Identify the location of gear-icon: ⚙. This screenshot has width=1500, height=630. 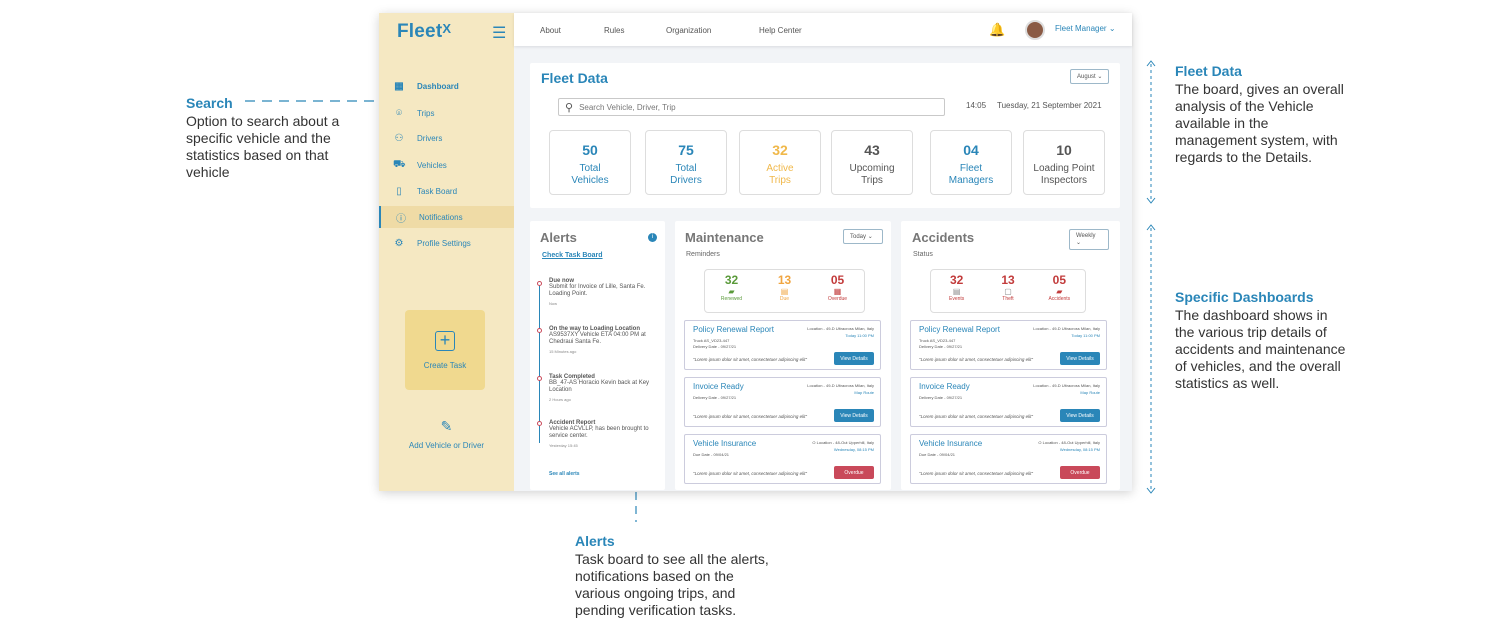
(399, 243).